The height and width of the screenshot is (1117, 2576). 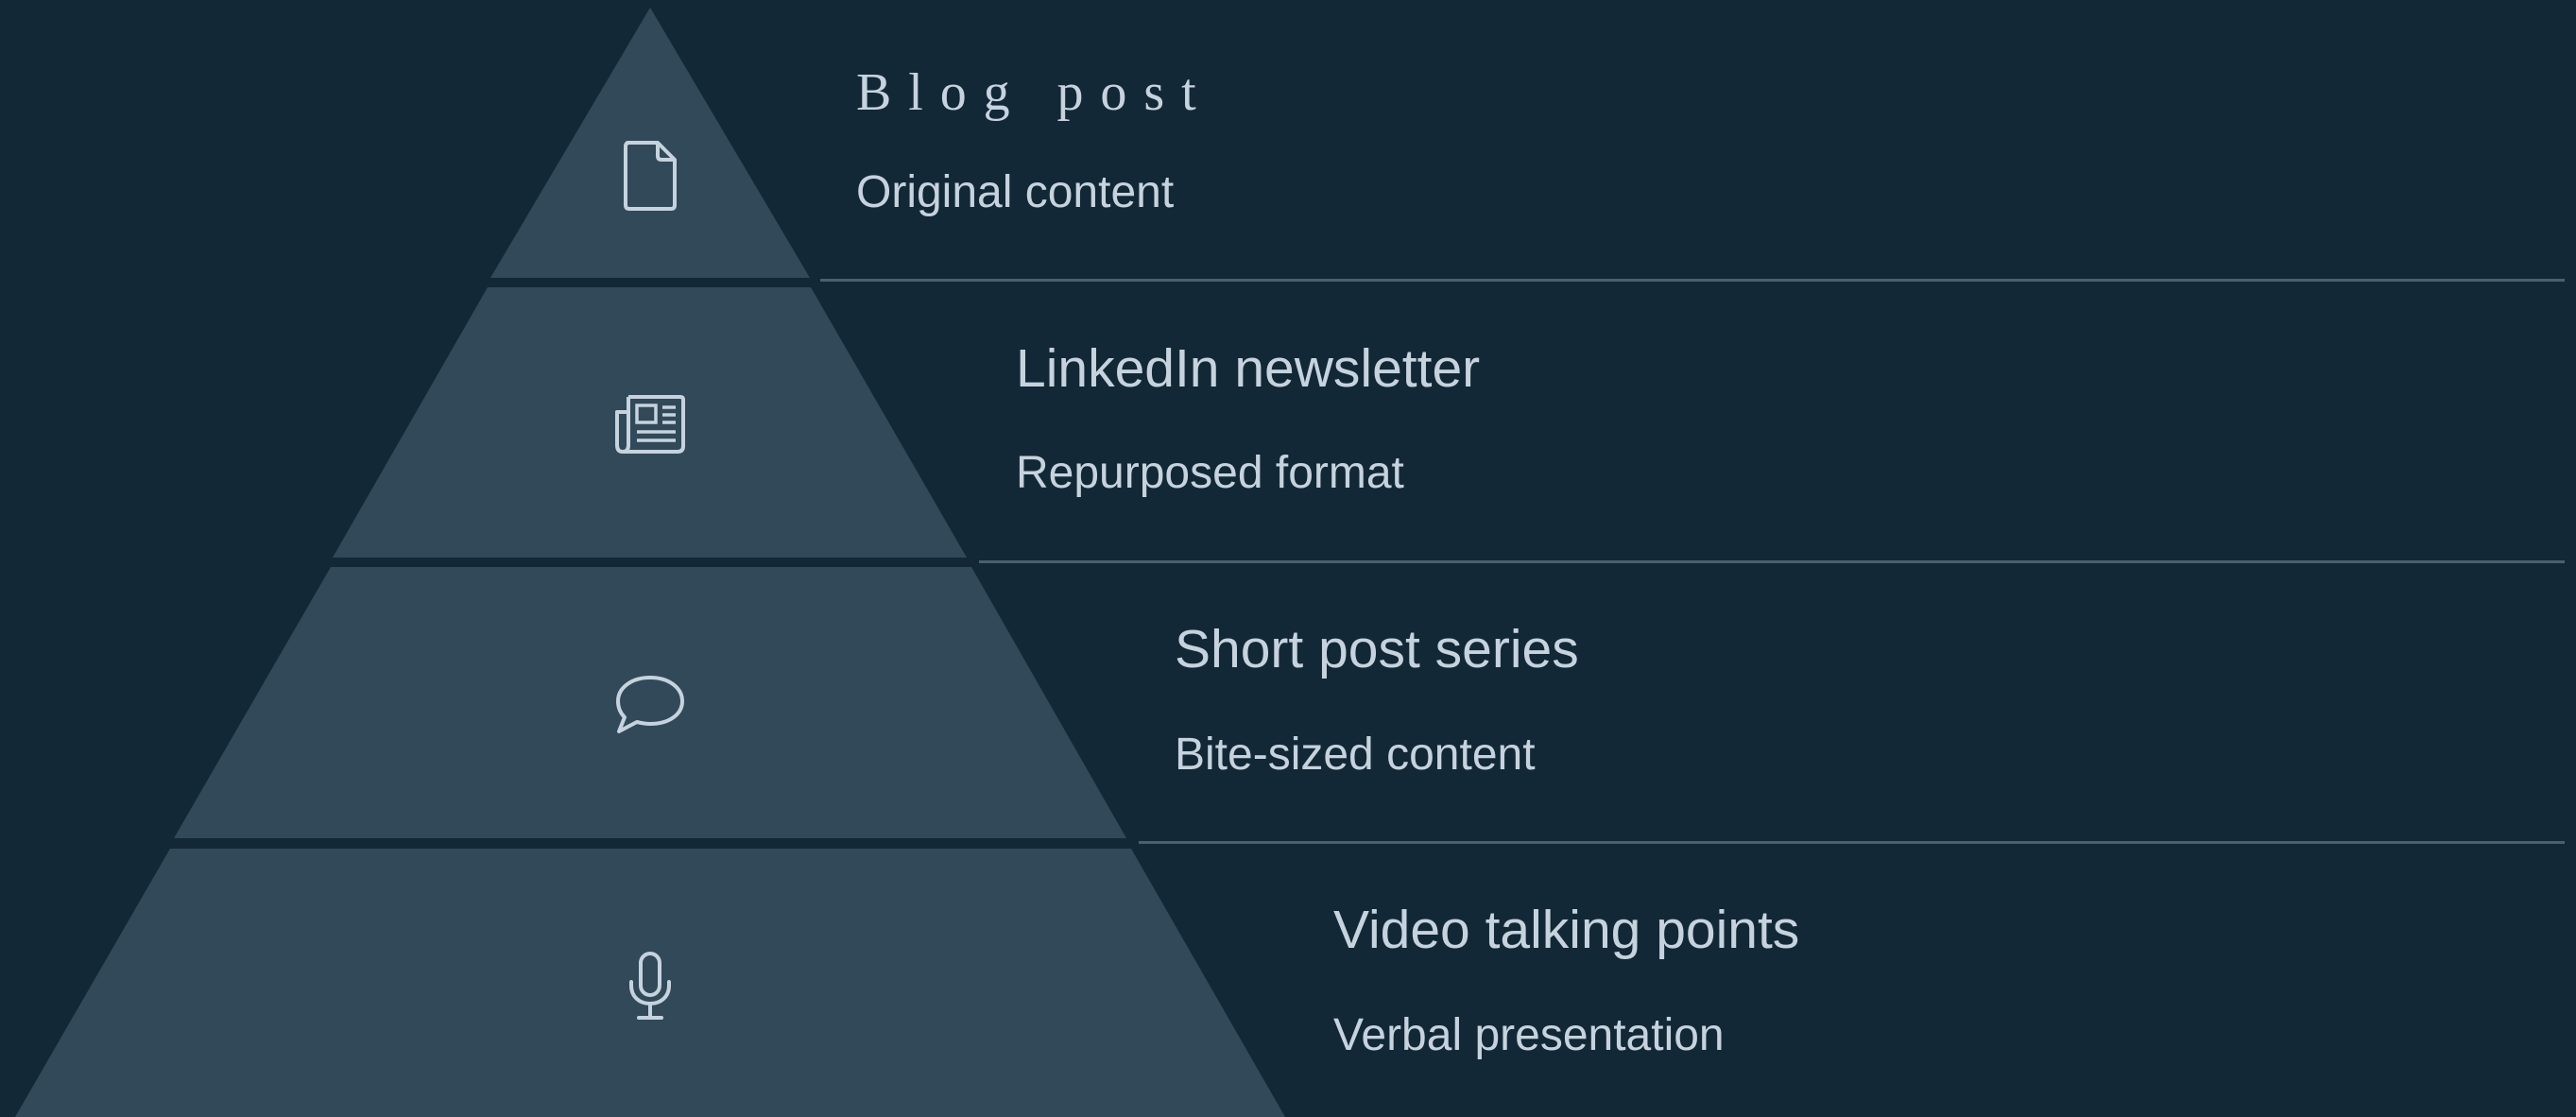 What do you see at coordinates (650, 424) in the screenshot?
I see `newspaper-icon` at bounding box center [650, 424].